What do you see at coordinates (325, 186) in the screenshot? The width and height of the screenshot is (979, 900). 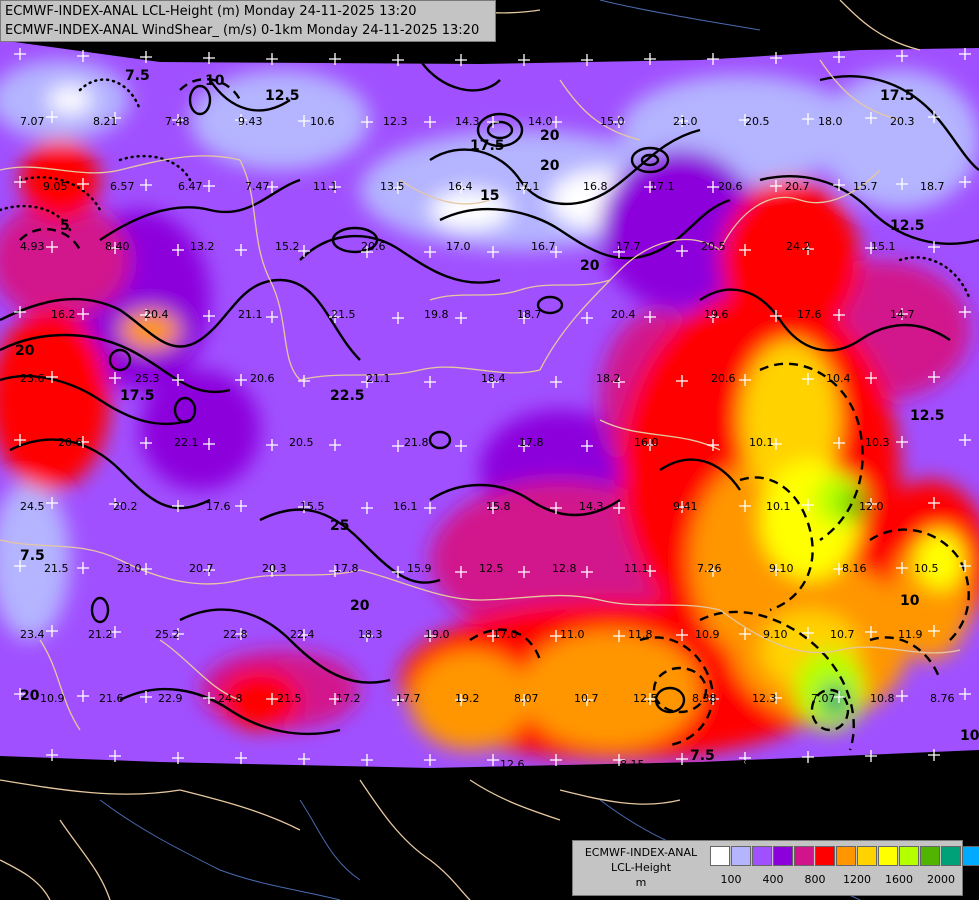 I see `station-value: 11.1` at bounding box center [325, 186].